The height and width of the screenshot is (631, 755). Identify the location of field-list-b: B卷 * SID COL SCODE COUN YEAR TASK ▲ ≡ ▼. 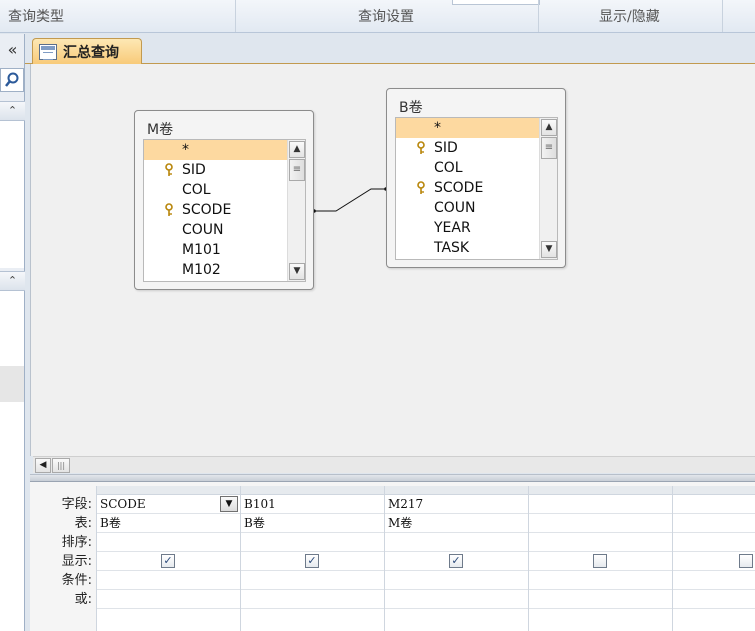
(476, 178).